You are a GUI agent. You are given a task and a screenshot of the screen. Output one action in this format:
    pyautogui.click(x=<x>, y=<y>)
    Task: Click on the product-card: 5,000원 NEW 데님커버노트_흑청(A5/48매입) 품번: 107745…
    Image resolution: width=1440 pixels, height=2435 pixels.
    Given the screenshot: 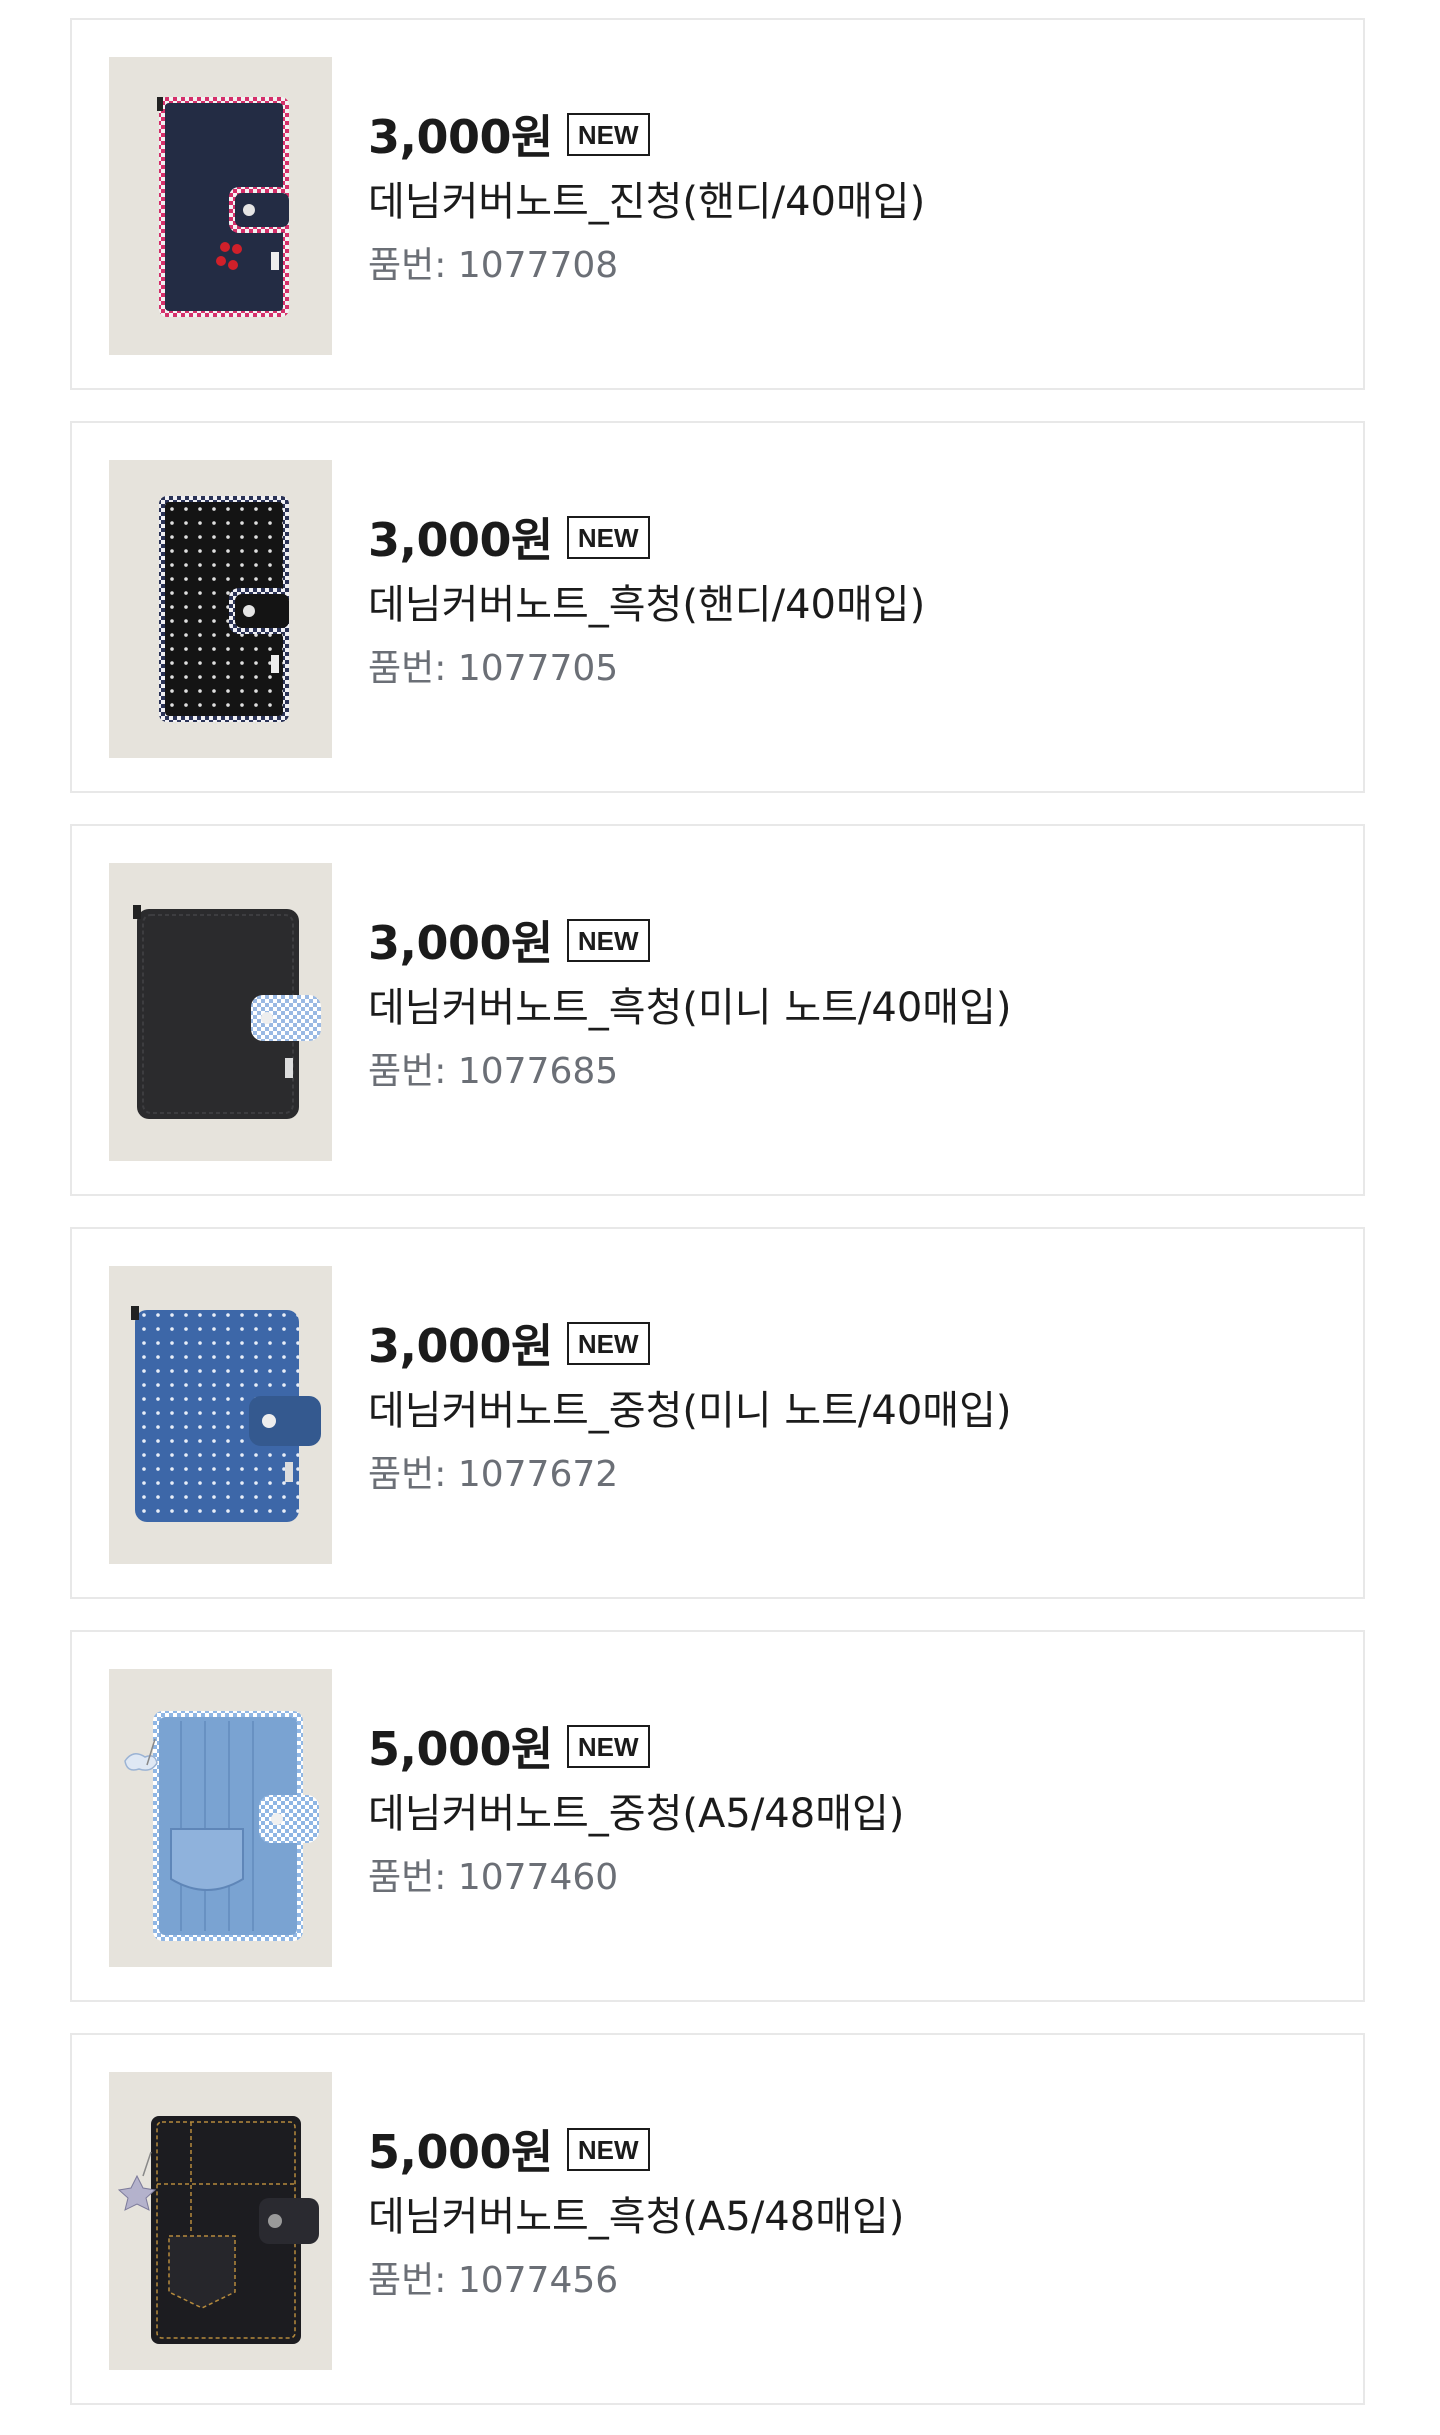 What is the action you would take?
    pyautogui.click(x=717, y=2219)
    